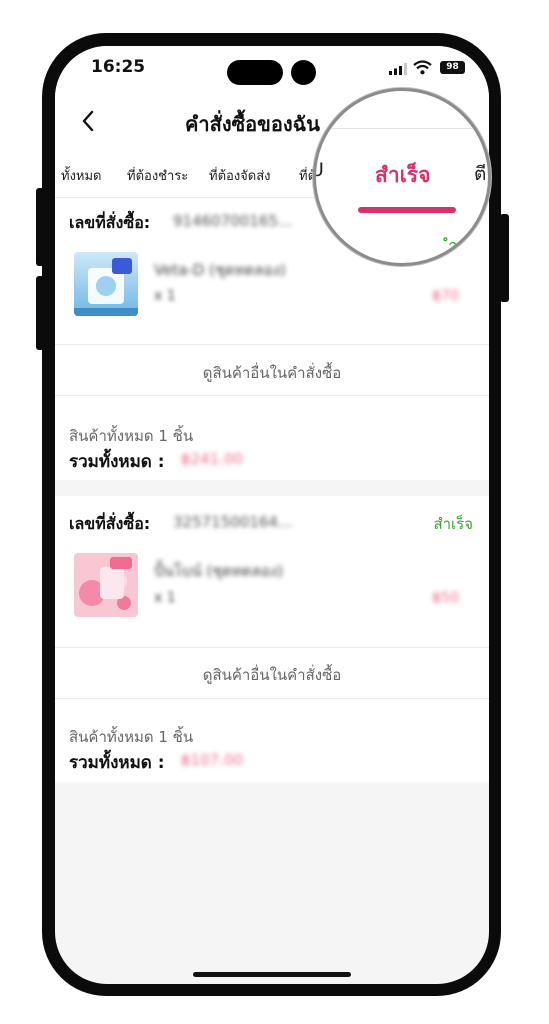 This screenshot has height=1024, width=549. I want to click on tab-divider, so click(402, 128).